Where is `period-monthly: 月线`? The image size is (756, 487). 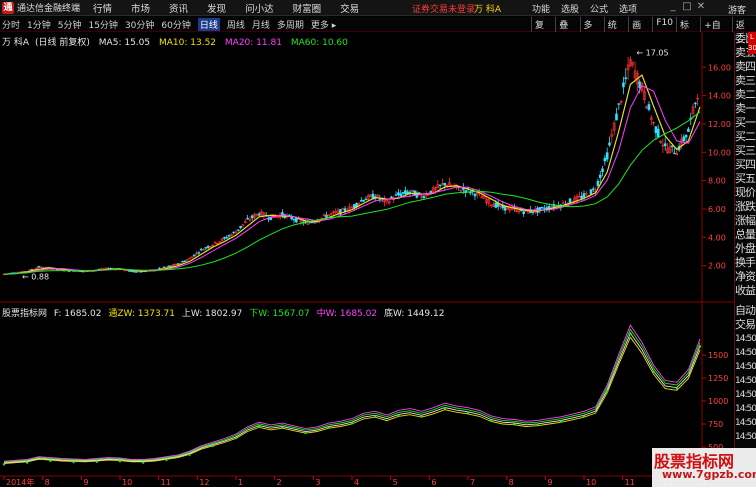 period-monthly: 月线 is located at coordinates (261, 24).